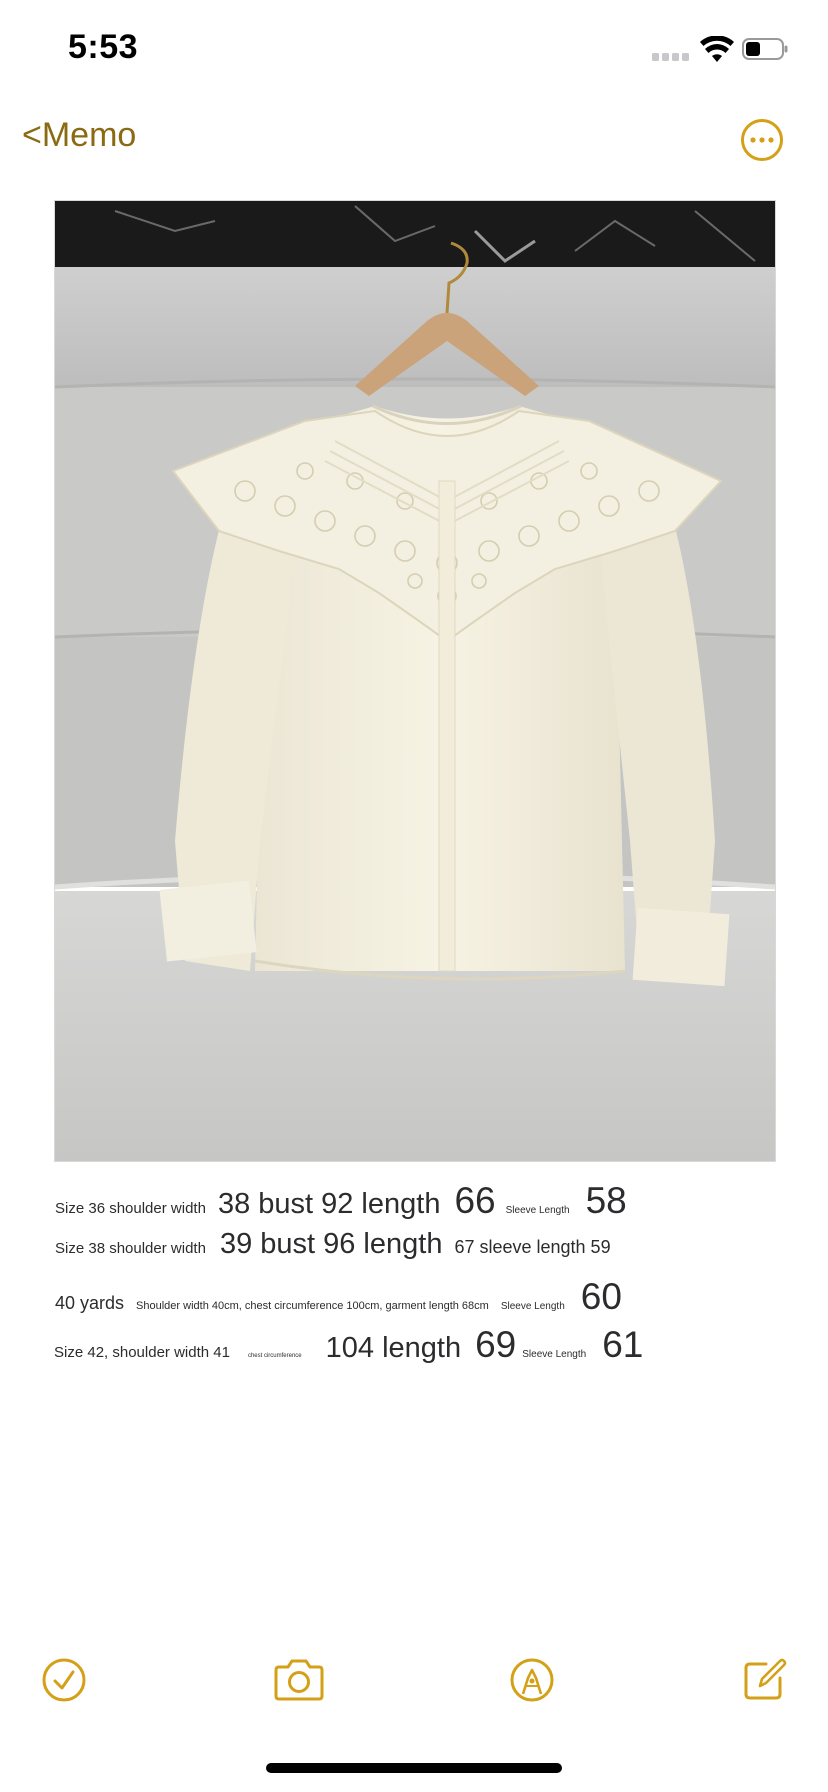  Describe the element at coordinates (606, 1200) in the screenshot. I see `sleeve-value: 58` at that location.